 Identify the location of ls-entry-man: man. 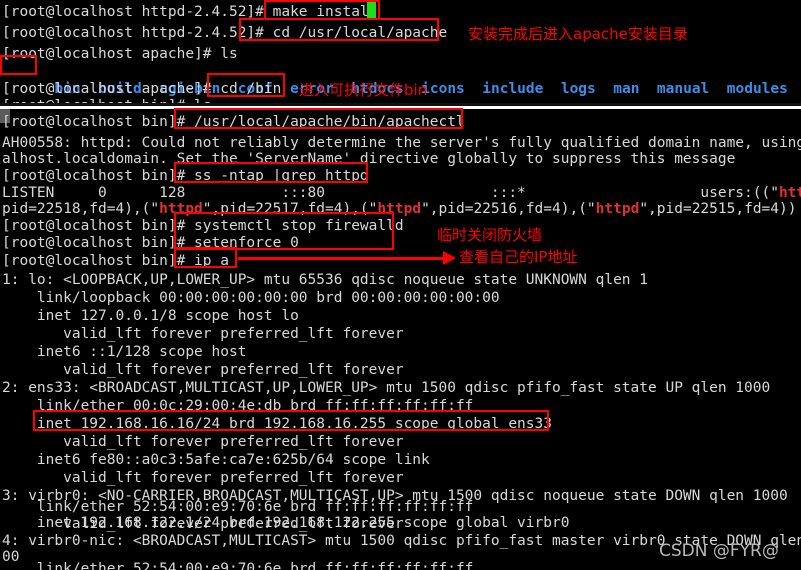
(626, 89).